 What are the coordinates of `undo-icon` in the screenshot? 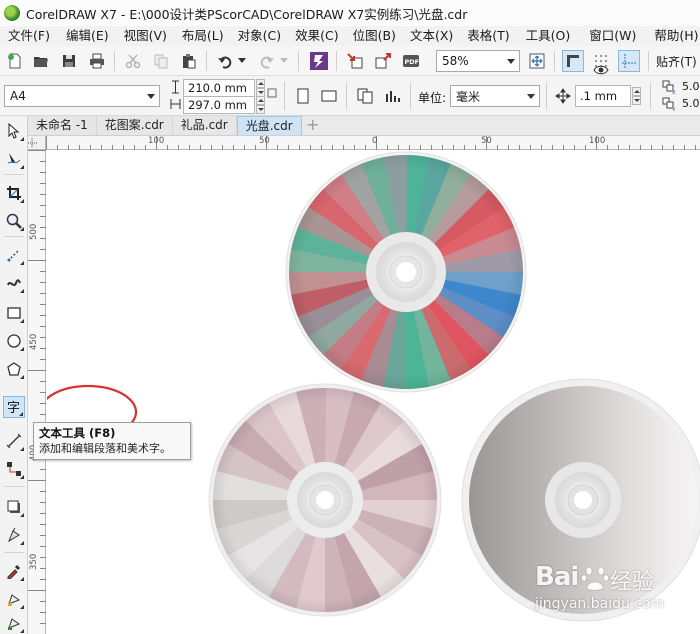 It's located at (225, 61).